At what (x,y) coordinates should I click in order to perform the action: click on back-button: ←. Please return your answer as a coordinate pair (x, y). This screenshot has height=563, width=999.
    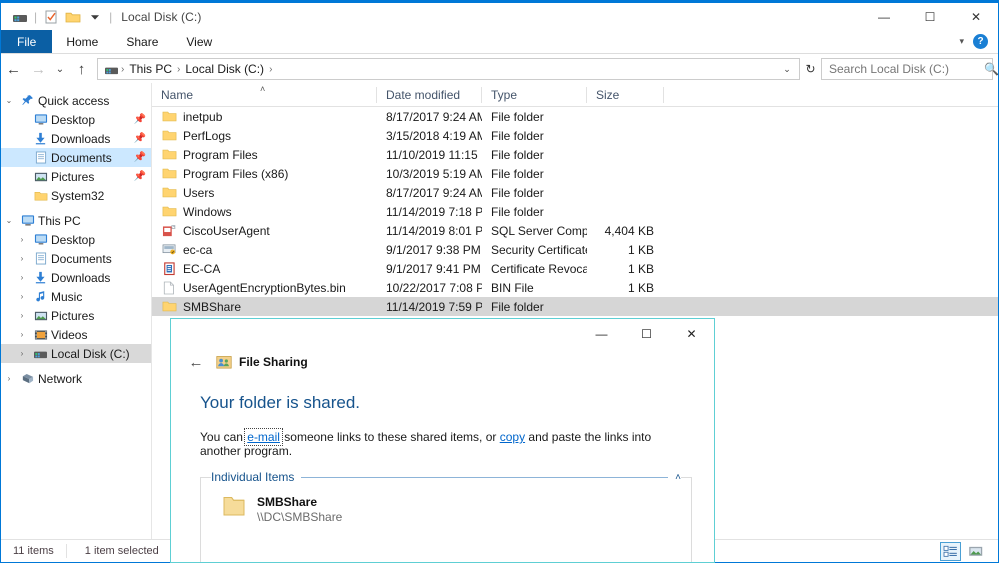
    Looking at the image, I should click on (13, 69).